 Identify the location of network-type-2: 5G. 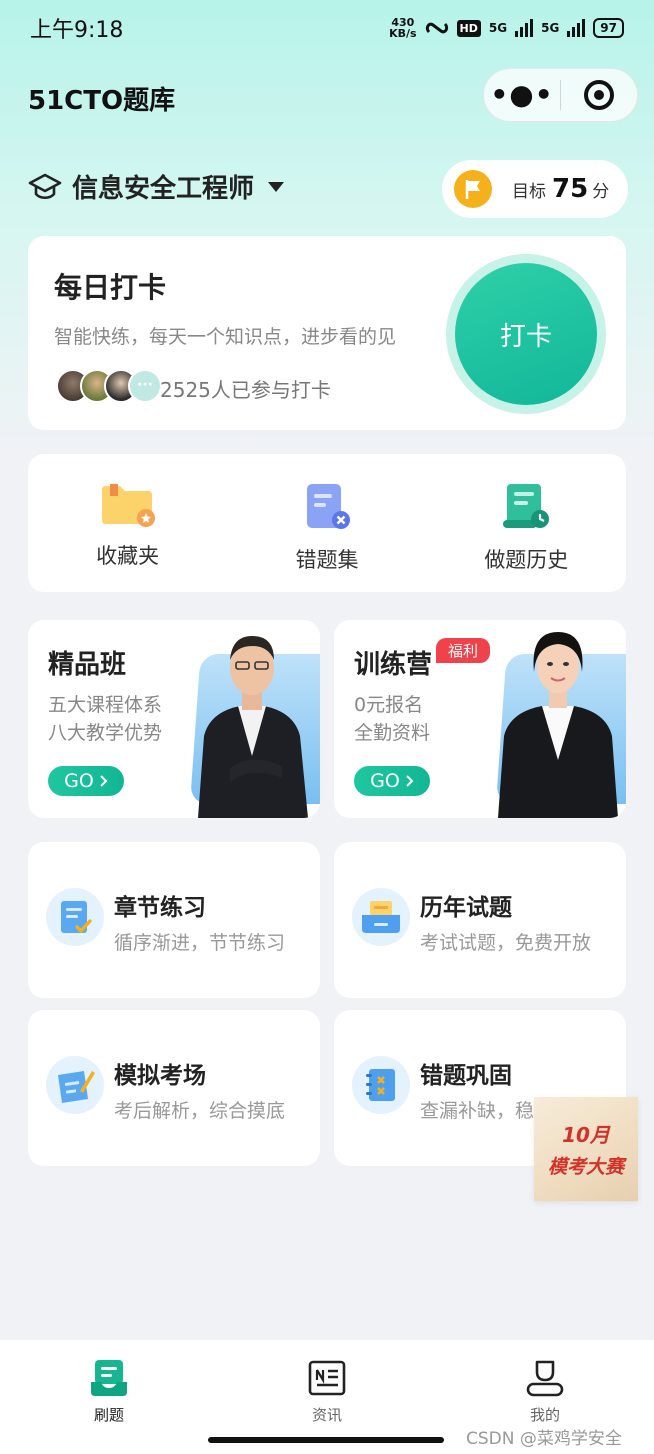
(550, 28).